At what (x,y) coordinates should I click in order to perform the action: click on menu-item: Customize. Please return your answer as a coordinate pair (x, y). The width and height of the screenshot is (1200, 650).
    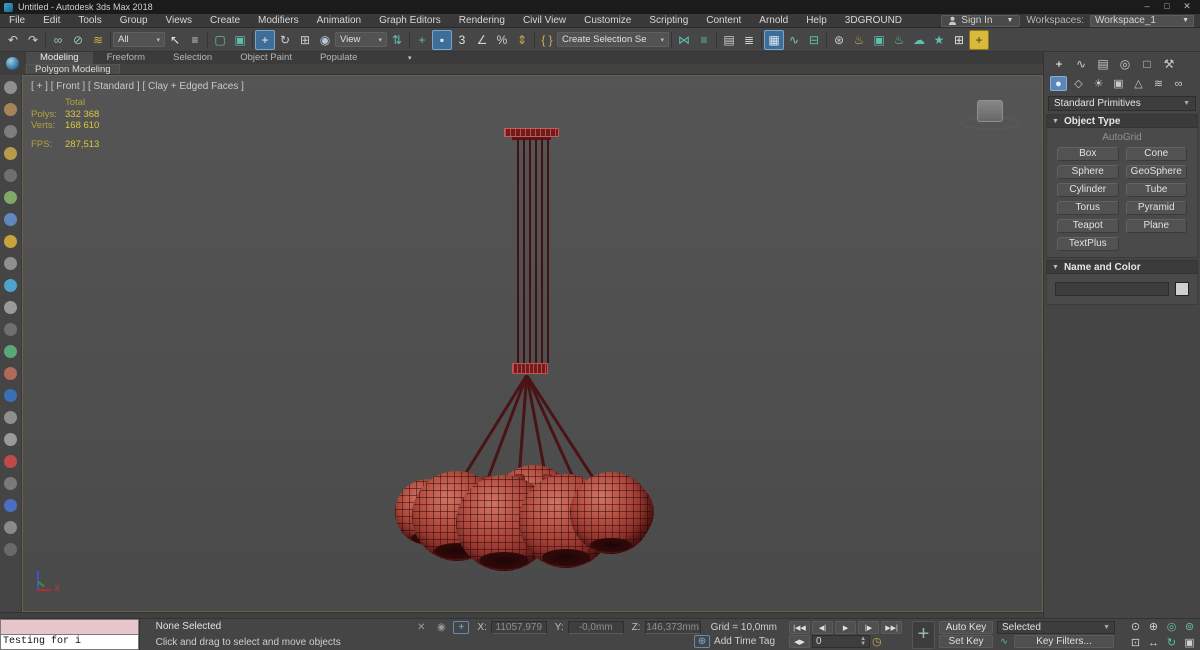
    Looking at the image, I should click on (607, 21).